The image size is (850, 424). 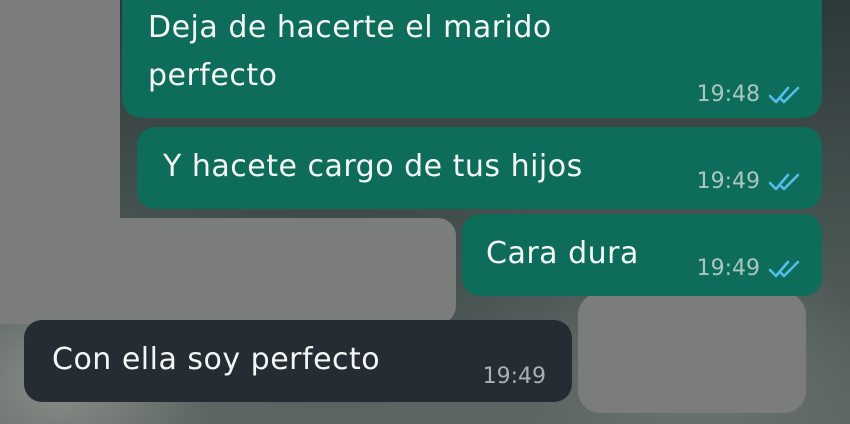 I want to click on message-text-line-2: perfecto, so click(x=213, y=75).